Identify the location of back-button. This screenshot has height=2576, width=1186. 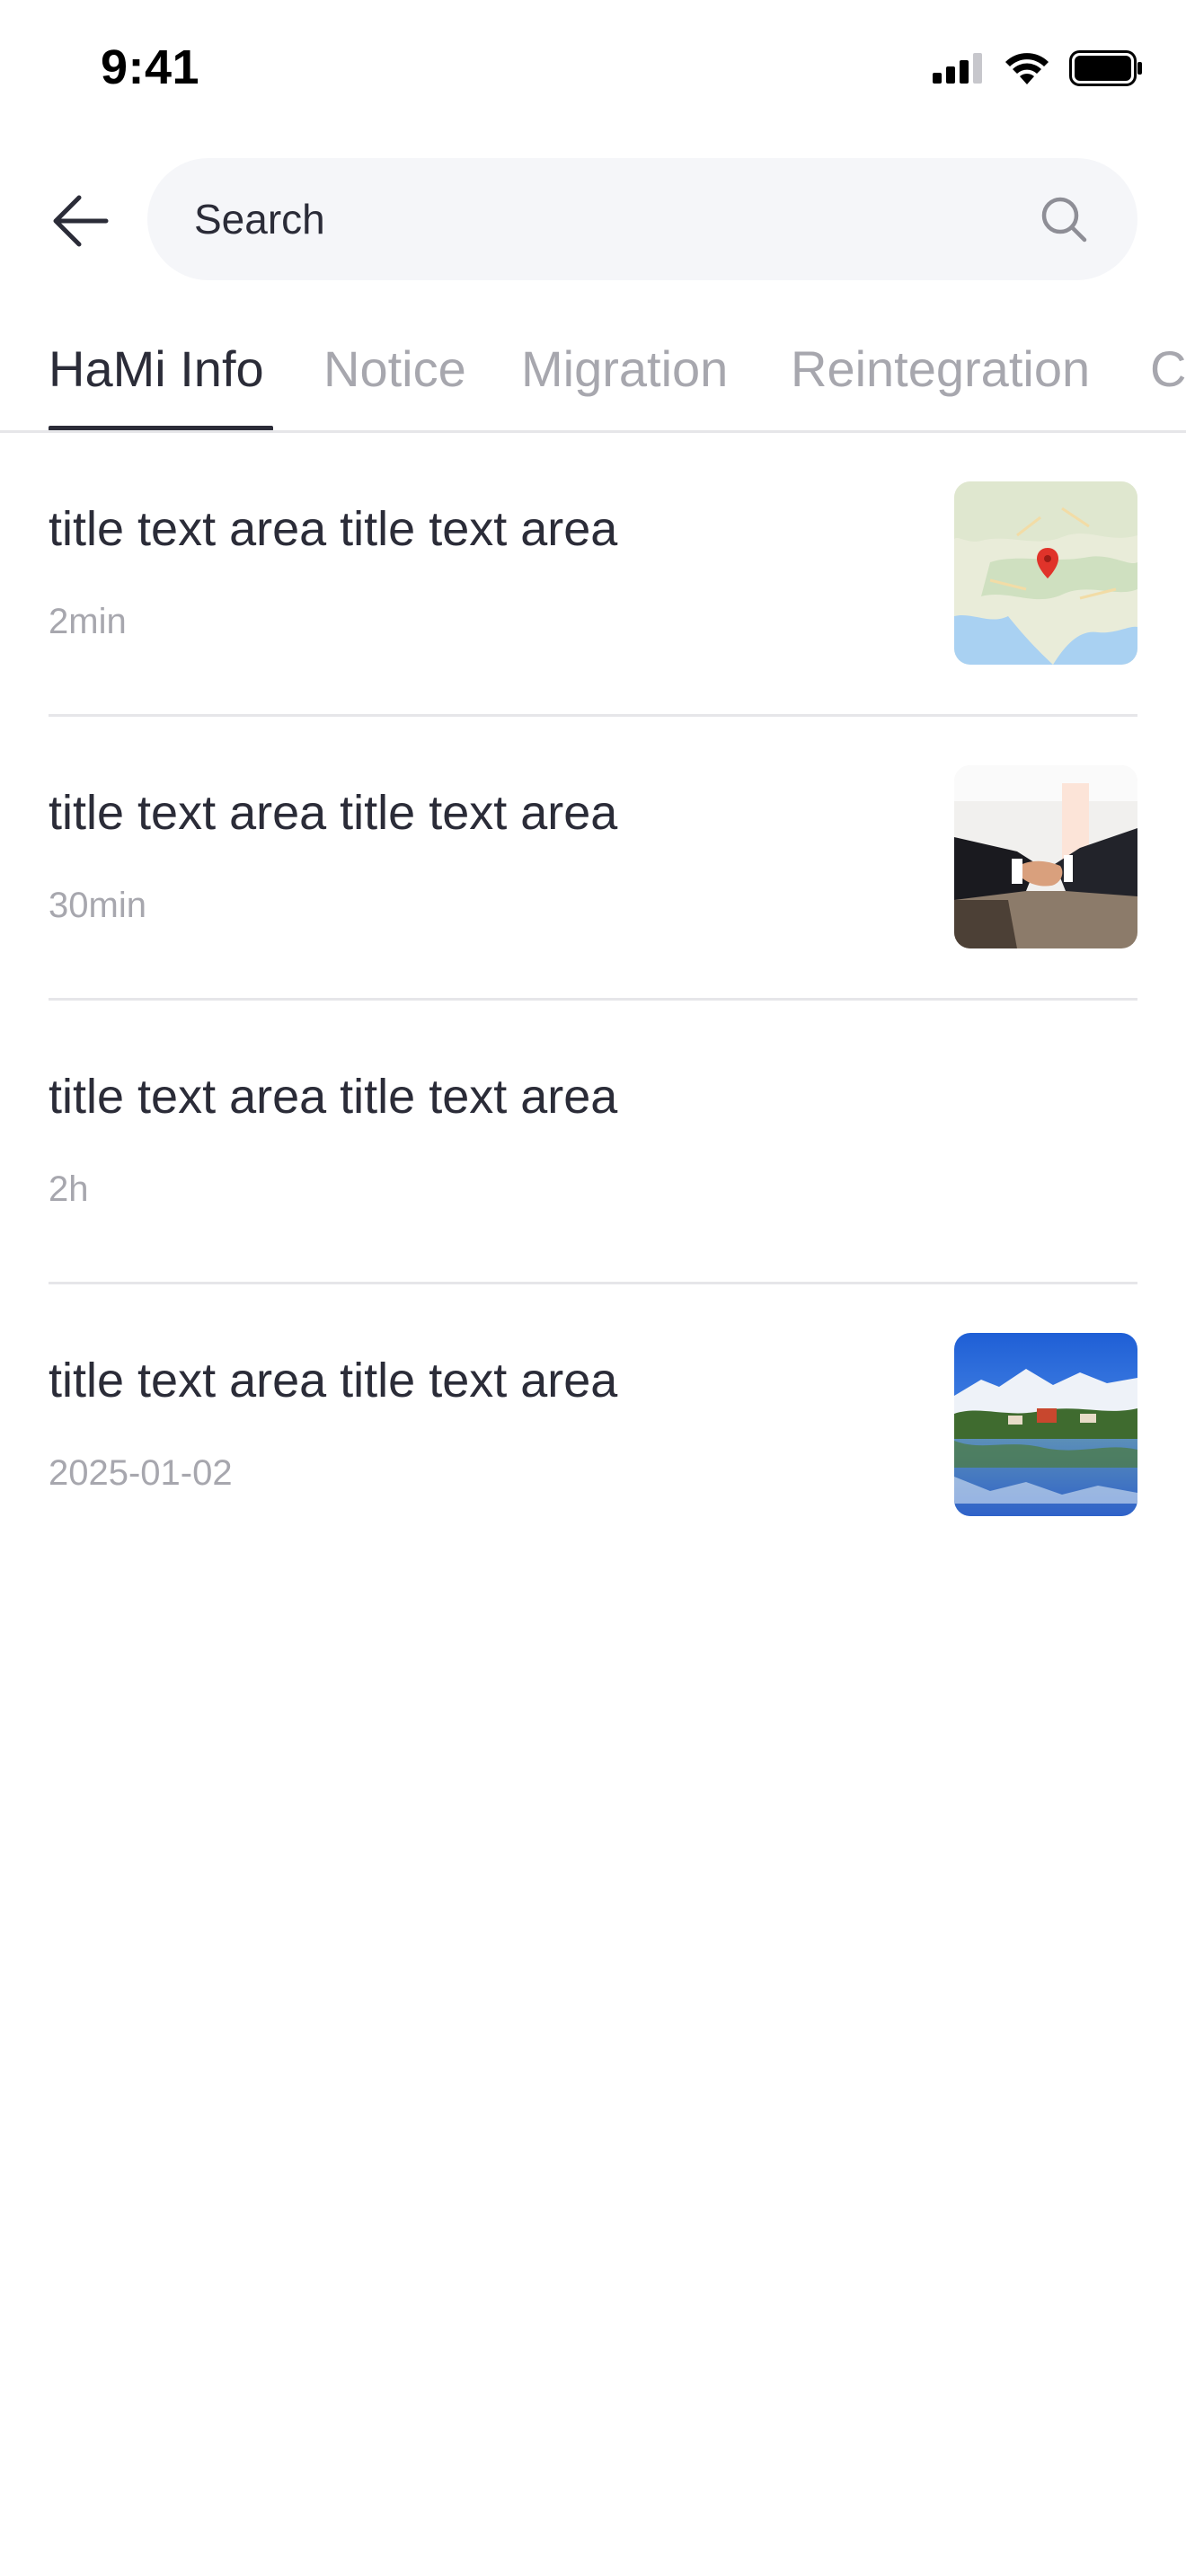
(83, 221).